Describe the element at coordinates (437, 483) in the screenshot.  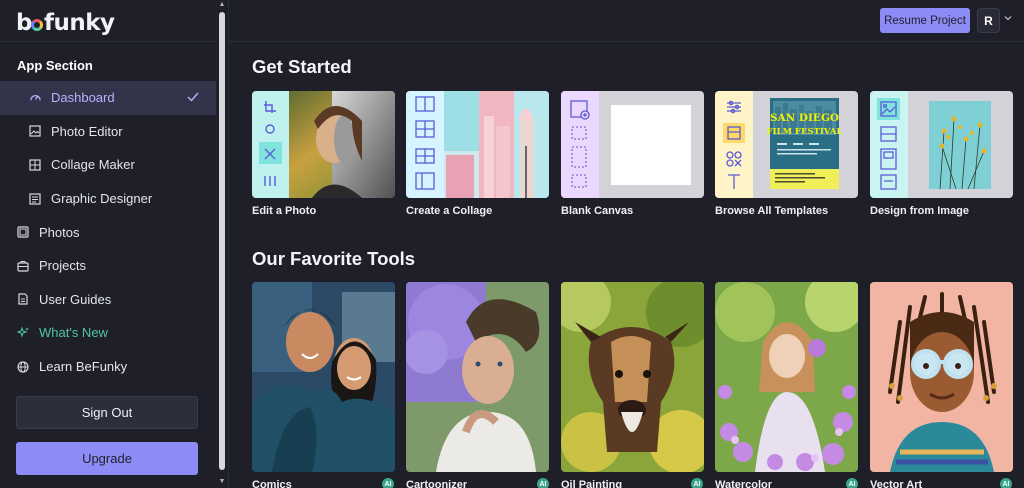
I see `tool-label: Cartoonizer` at that location.